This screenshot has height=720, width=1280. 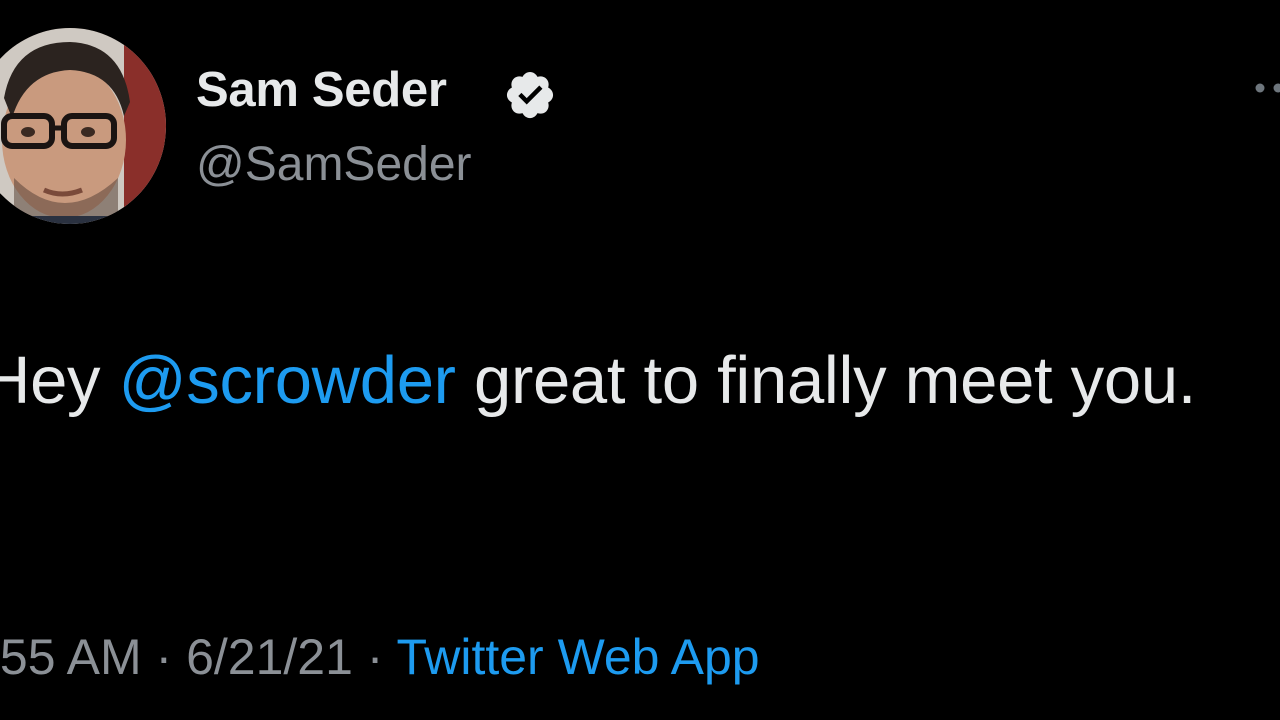 I want to click on tweet-meta: :55 AM · 6/21/21 · Twitter Web App, so click(x=380, y=657).